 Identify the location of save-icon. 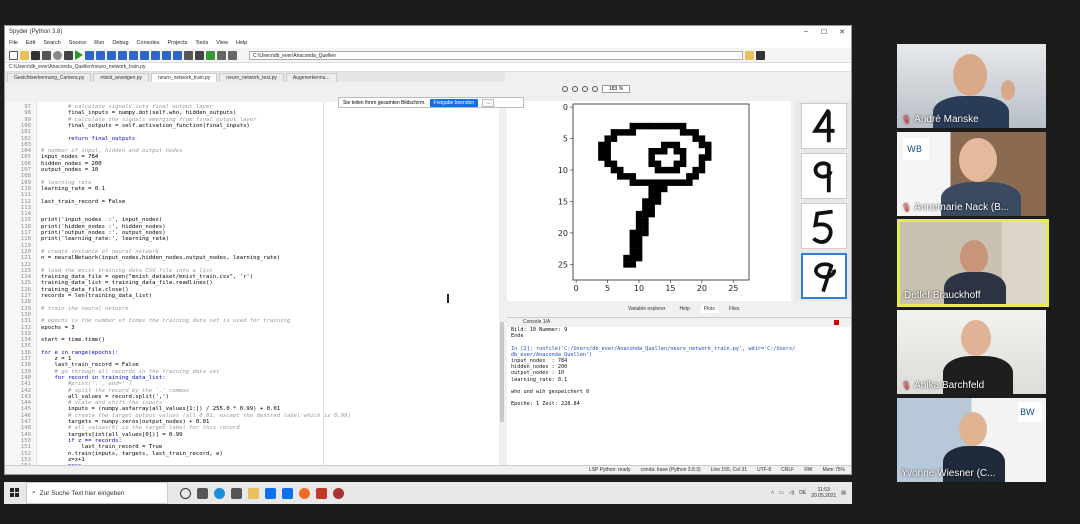
(35, 55).